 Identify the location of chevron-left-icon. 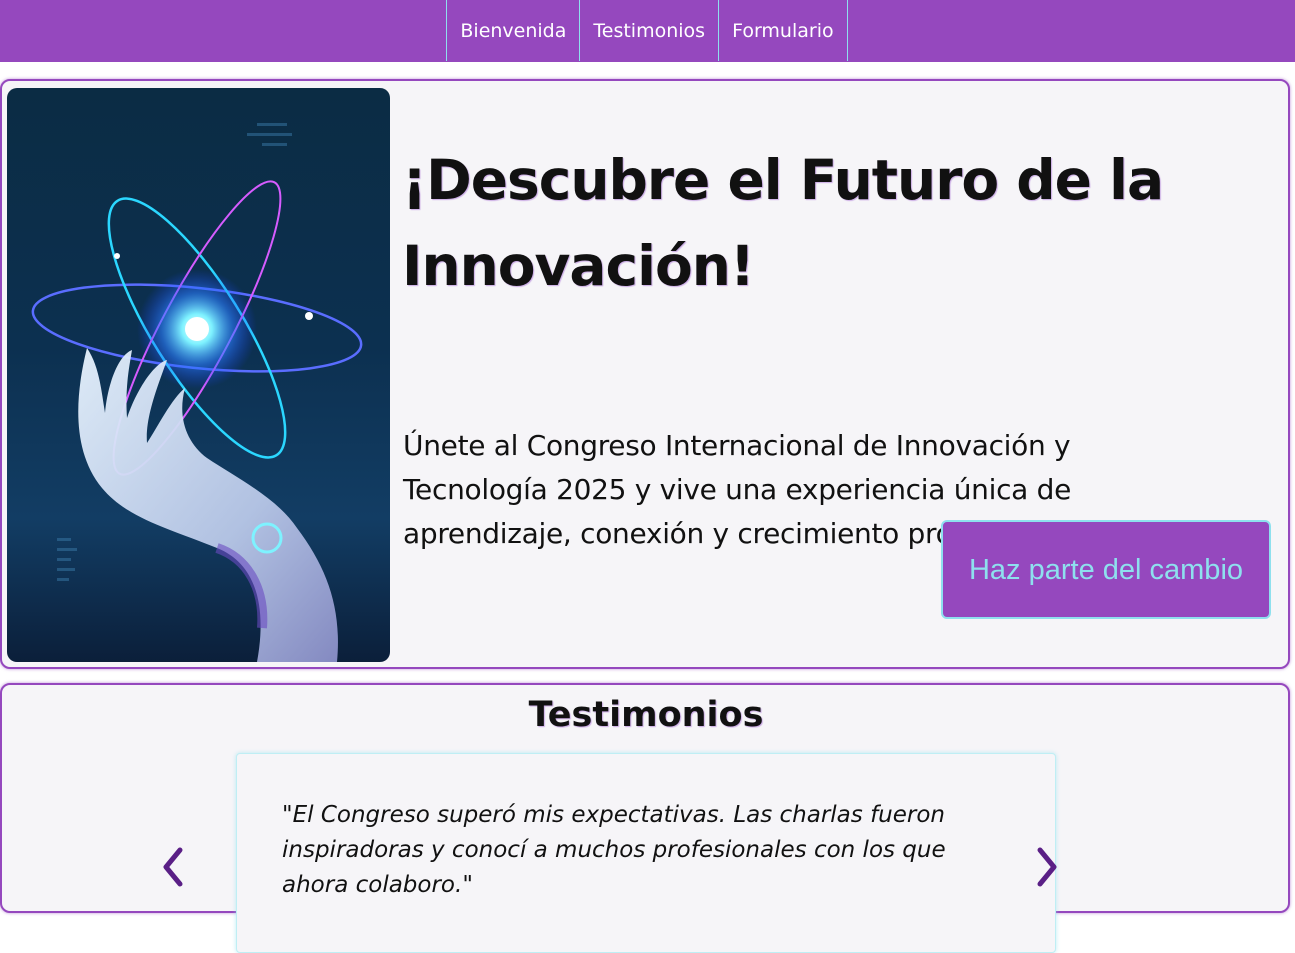
(173, 867).